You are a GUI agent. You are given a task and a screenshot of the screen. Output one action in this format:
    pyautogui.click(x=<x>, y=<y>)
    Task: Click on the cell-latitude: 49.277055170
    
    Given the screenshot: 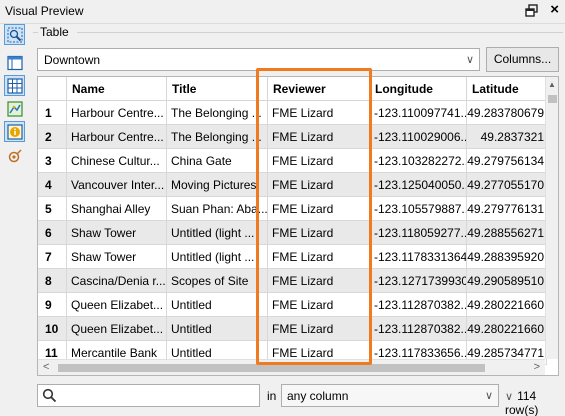 What is the action you would take?
    pyautogui.click(x=507, y=185)
    